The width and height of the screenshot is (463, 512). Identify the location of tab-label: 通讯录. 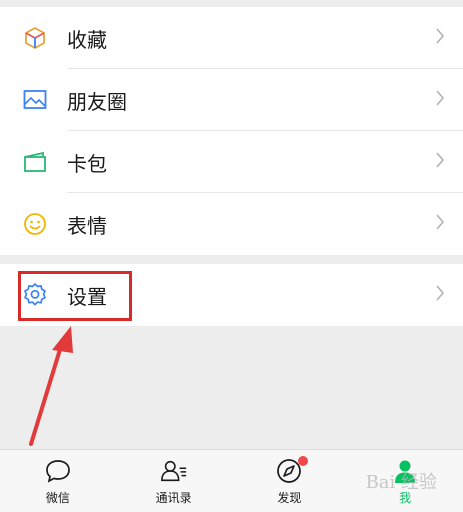
(173, 498).